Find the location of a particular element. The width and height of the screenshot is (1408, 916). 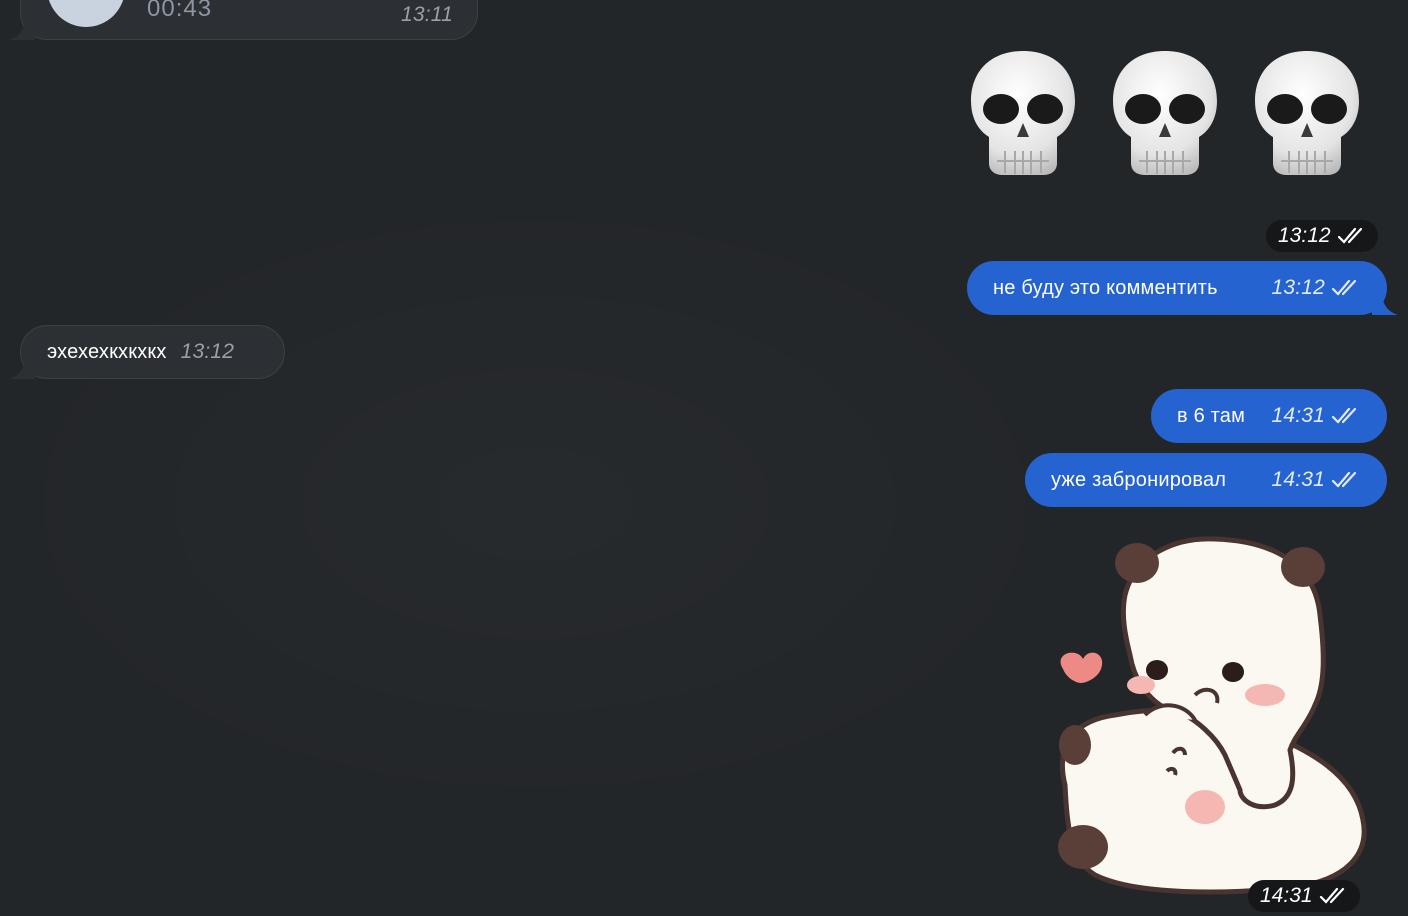

message-bubble: не буду это комментить 13:12 is located at coordinates (1177, 288).